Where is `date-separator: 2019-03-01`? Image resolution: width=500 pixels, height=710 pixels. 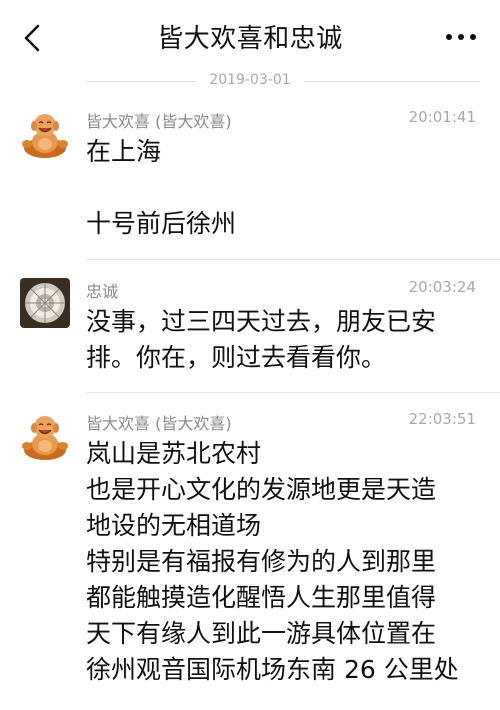
date-separator: 2019-03-01 is located at coordinates (250, 82).